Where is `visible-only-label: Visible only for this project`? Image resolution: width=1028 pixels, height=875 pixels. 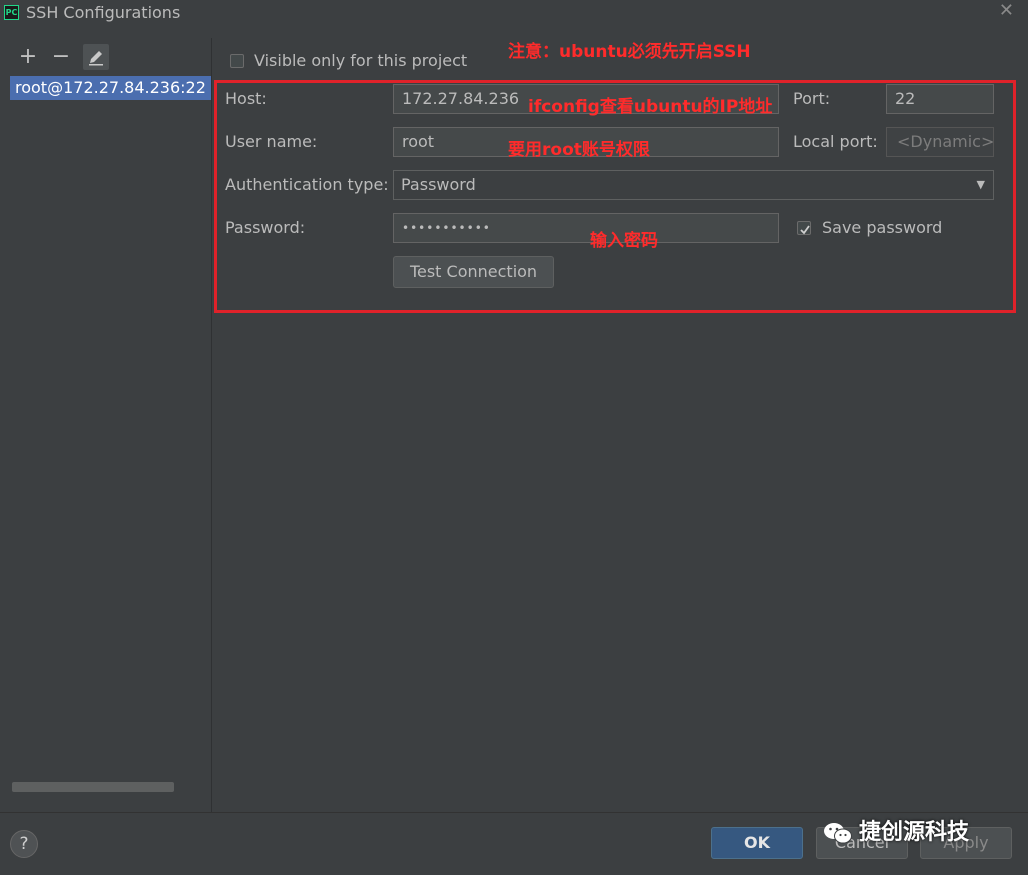
visible-only-label: Visible only for this project is located at coordinates (361, 60).